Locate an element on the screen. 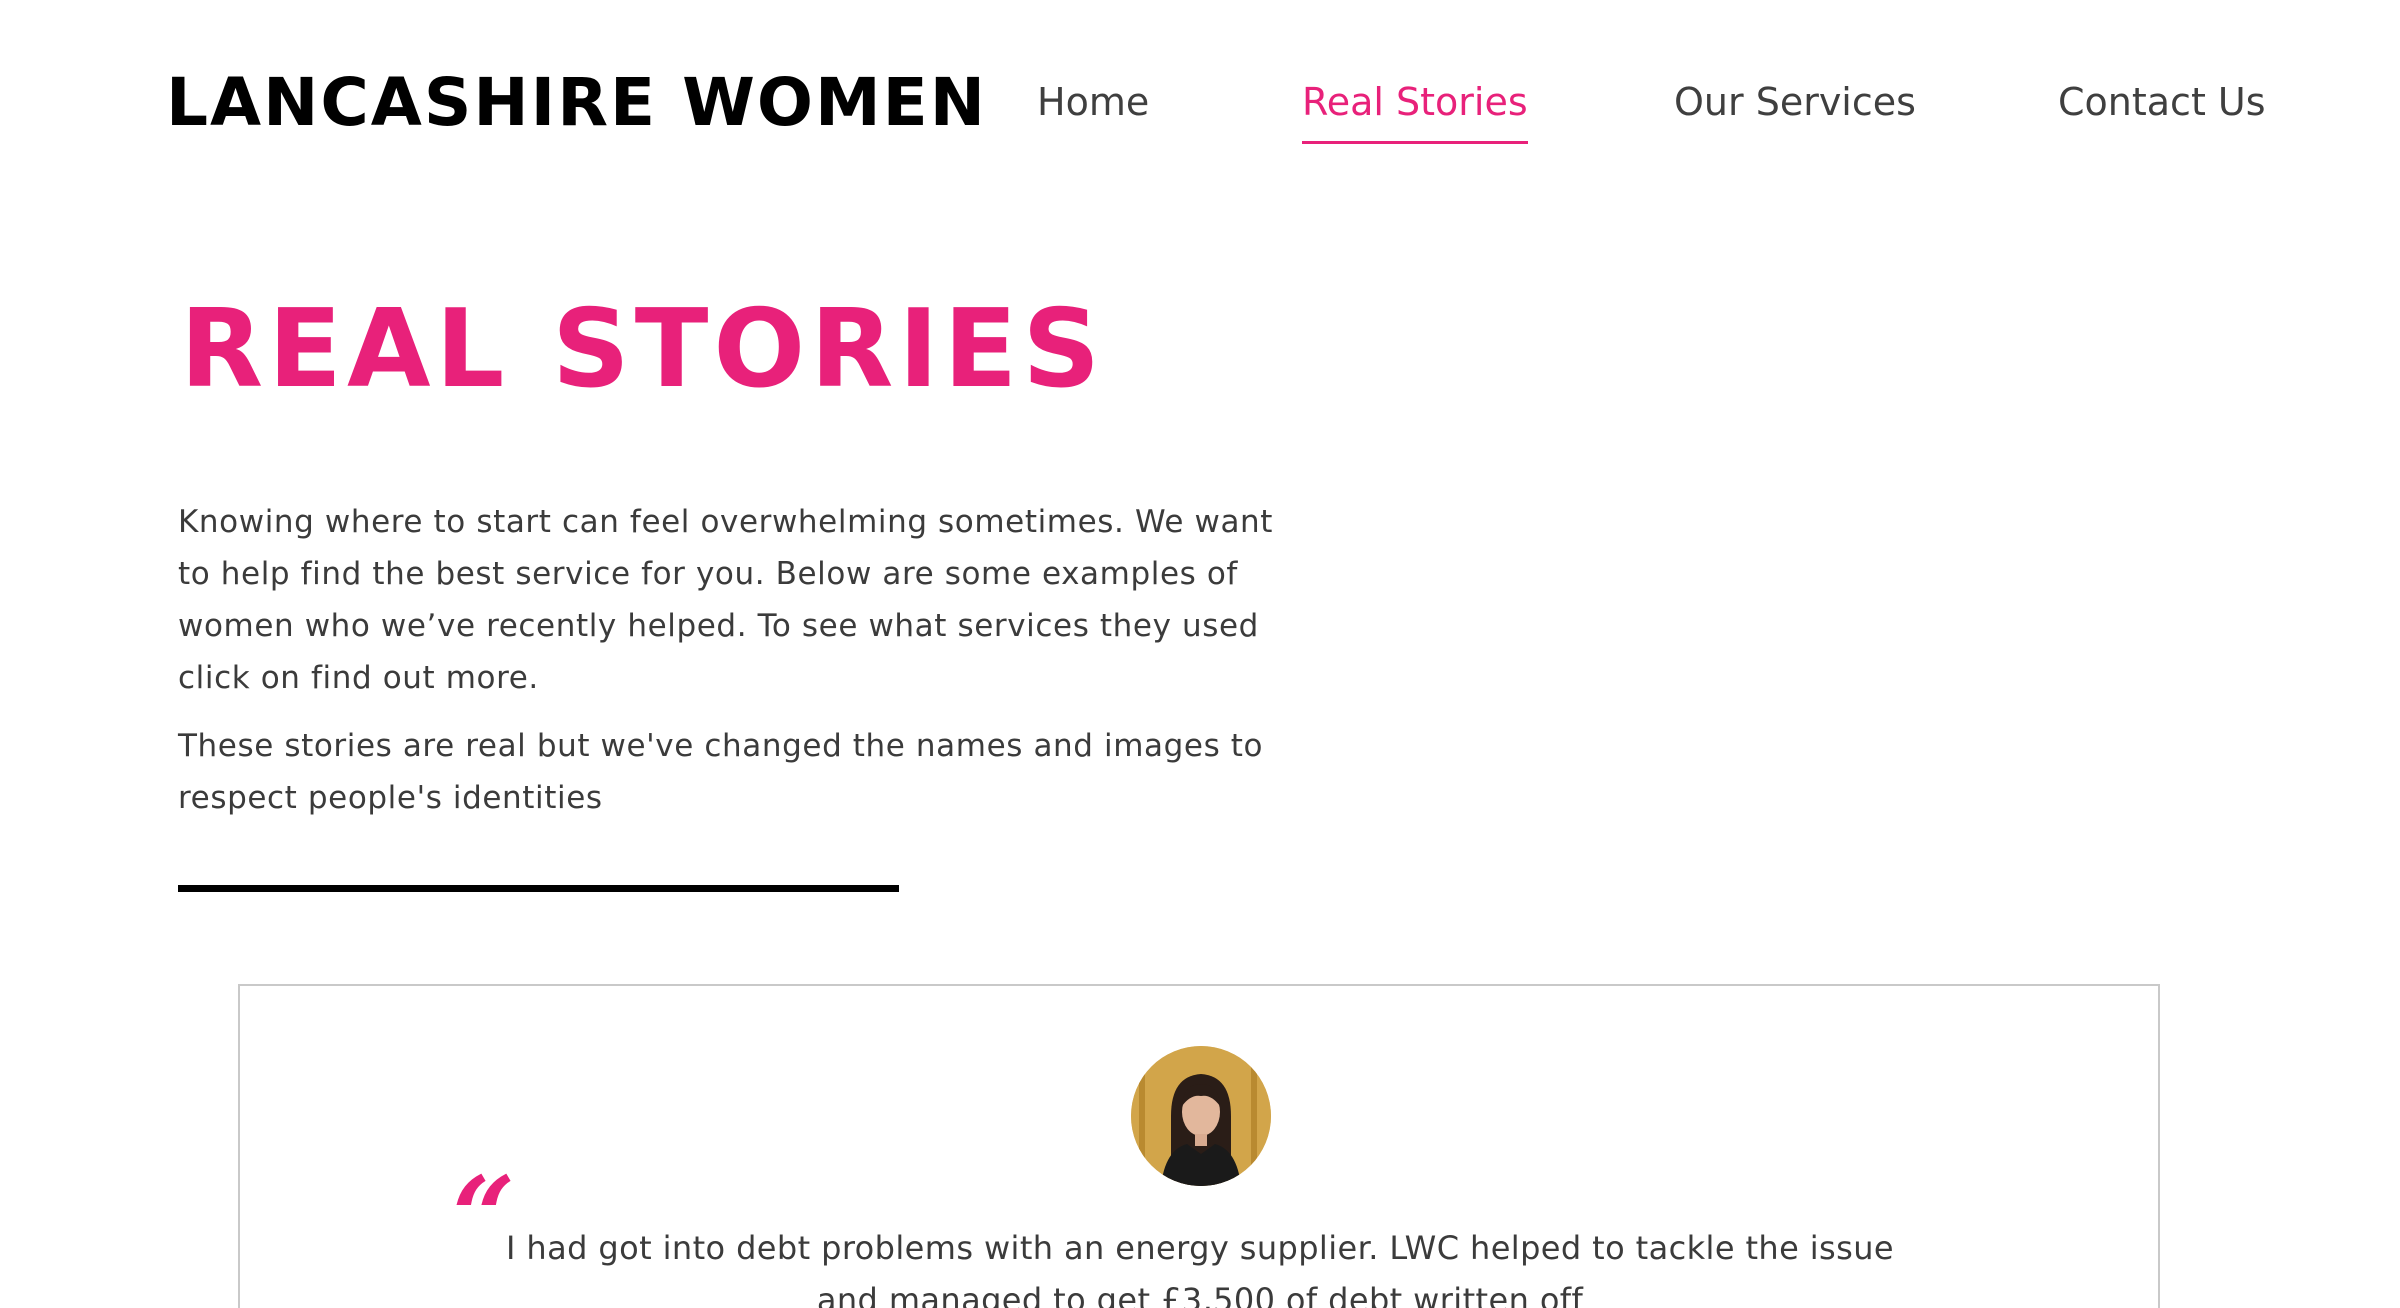  nav-item-home: Home is located at coordinates (1093, 102).